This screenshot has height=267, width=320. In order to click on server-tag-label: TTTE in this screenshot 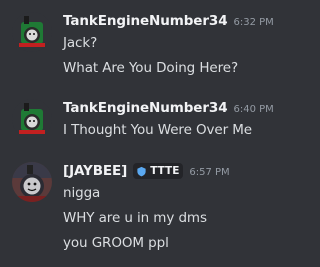, I will do `click(165, 171)`.